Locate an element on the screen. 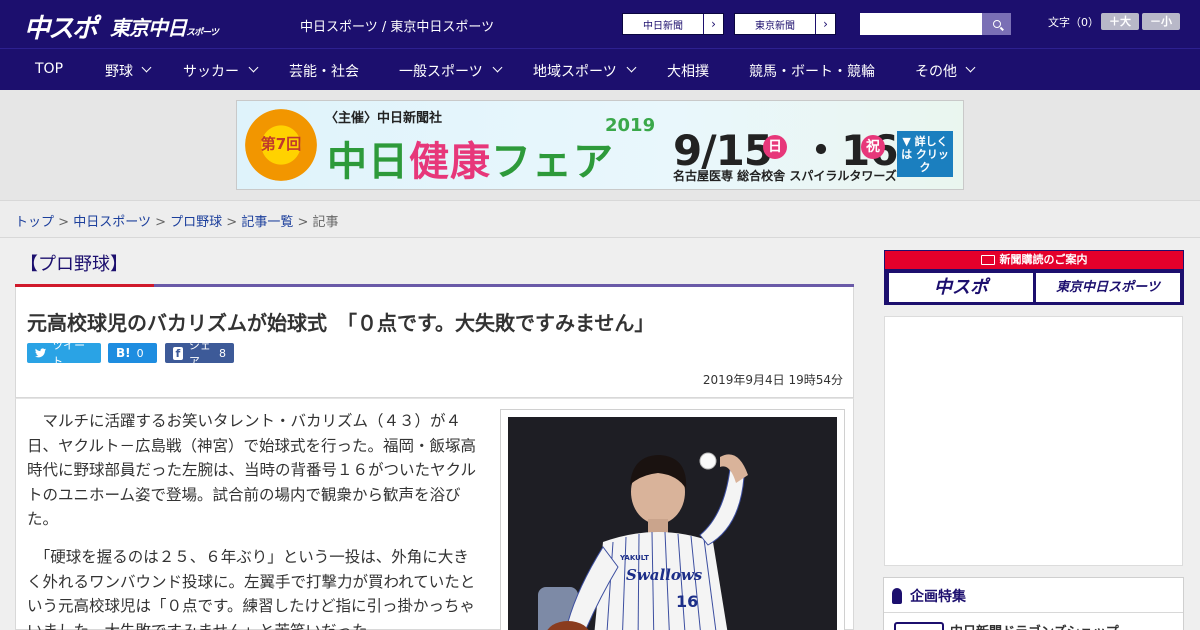 The width and height of the screenshot is (1200, 630). jersey-number: 16 is located at coordinates (687, 601).